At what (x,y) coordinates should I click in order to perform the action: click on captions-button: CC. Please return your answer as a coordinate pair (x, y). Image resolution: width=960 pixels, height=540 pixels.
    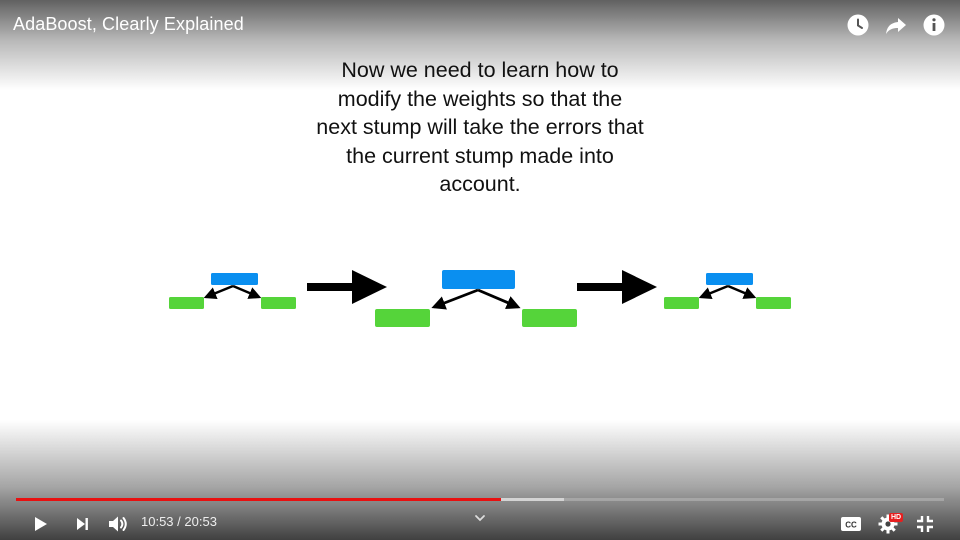
    Looking at the image, I should click on (851, 524).